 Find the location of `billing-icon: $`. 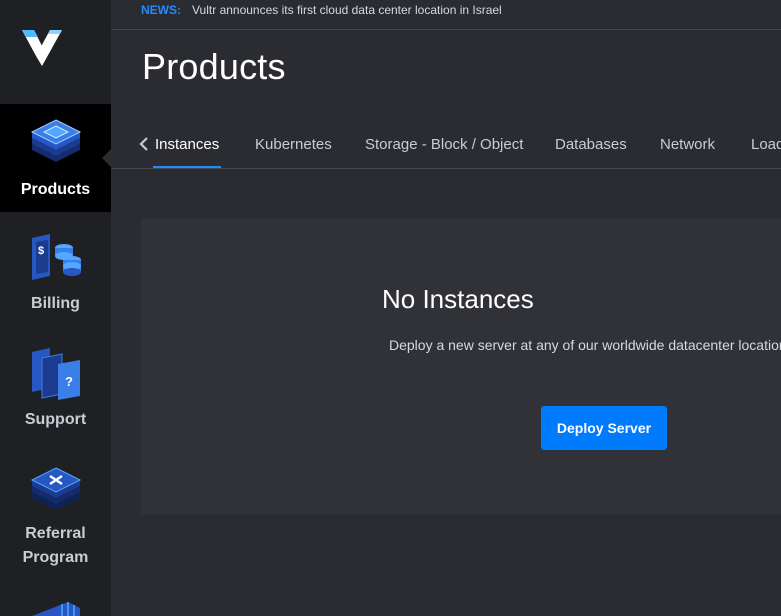

billing-icon: $ is located at coordinates (56, 257).